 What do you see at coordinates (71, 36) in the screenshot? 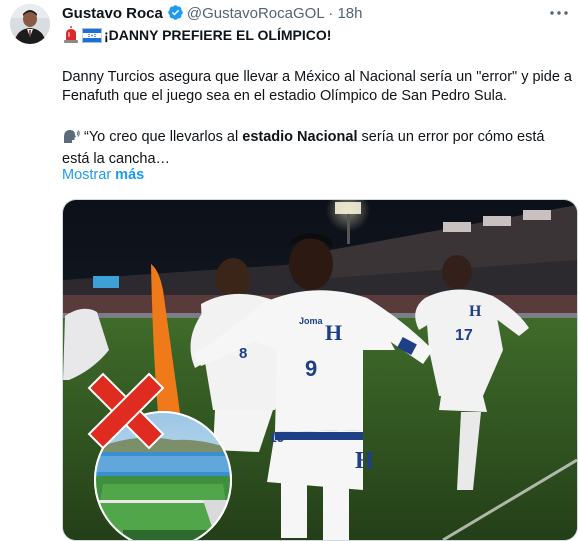
I see `siren-emoji-icon` at bounding box center [71, 36].